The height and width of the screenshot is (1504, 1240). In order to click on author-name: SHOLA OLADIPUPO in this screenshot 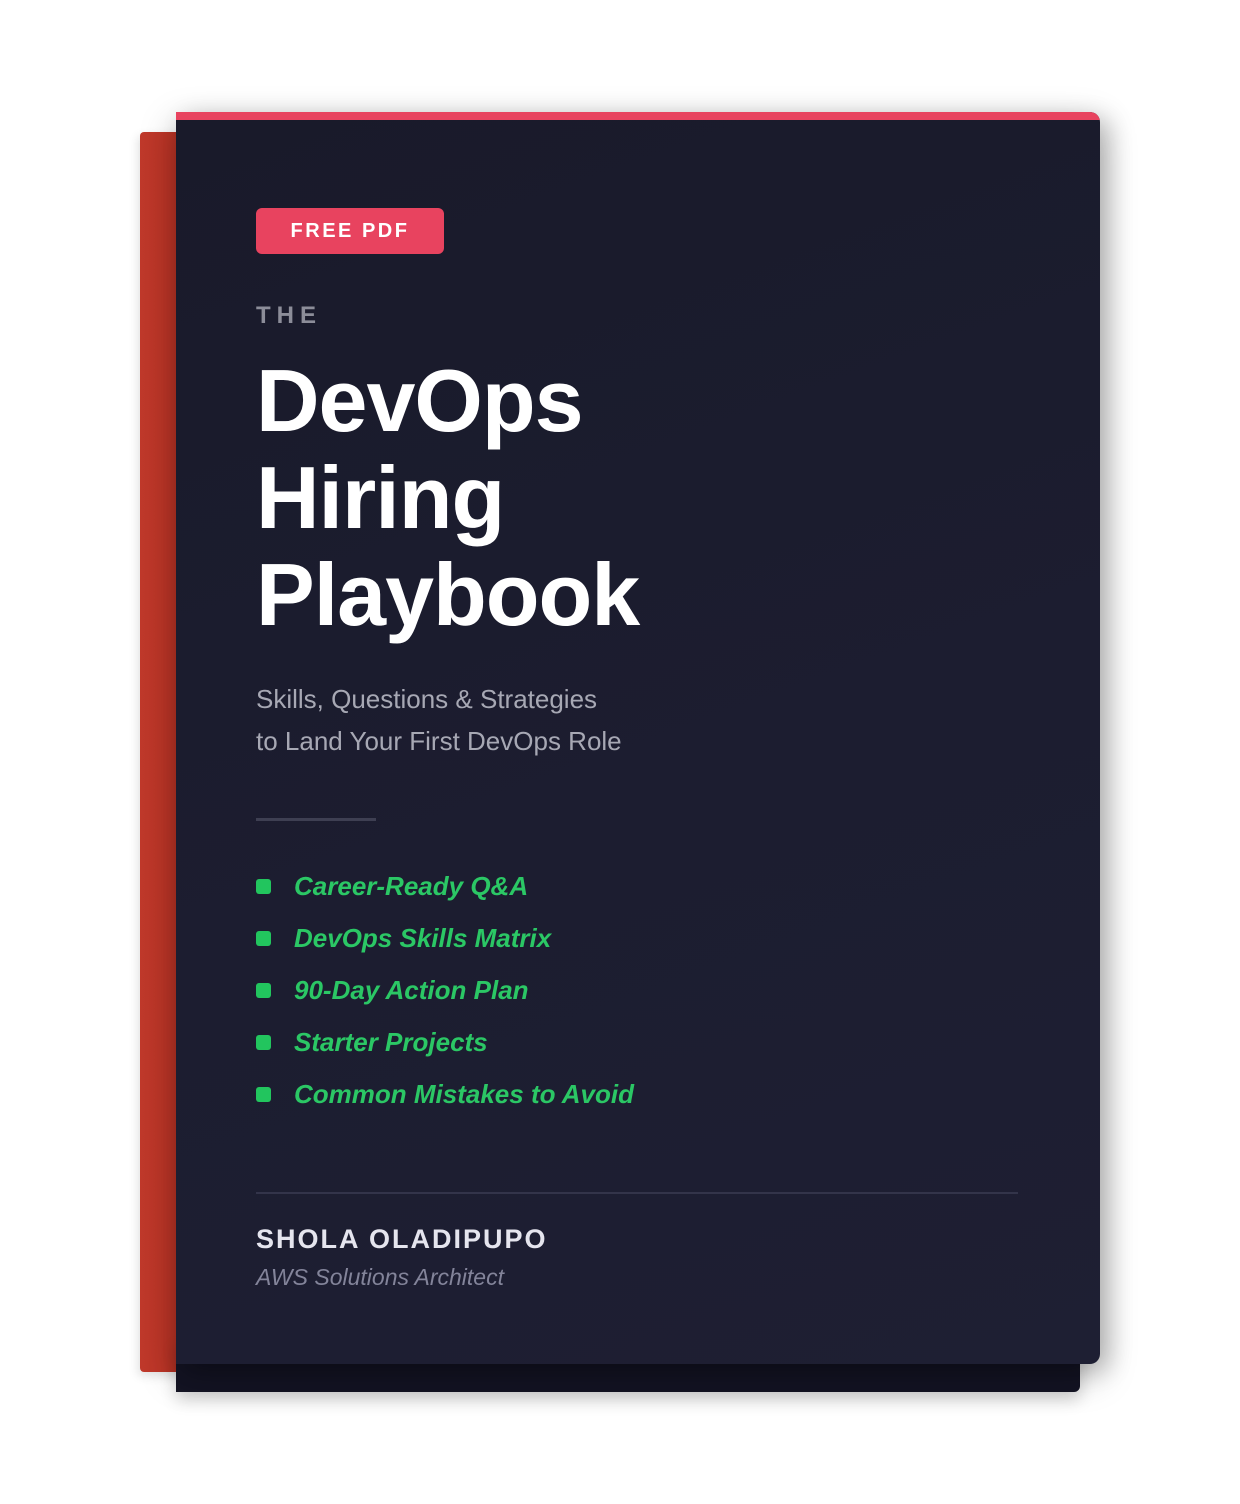, I will do `click(402, 1239)`.